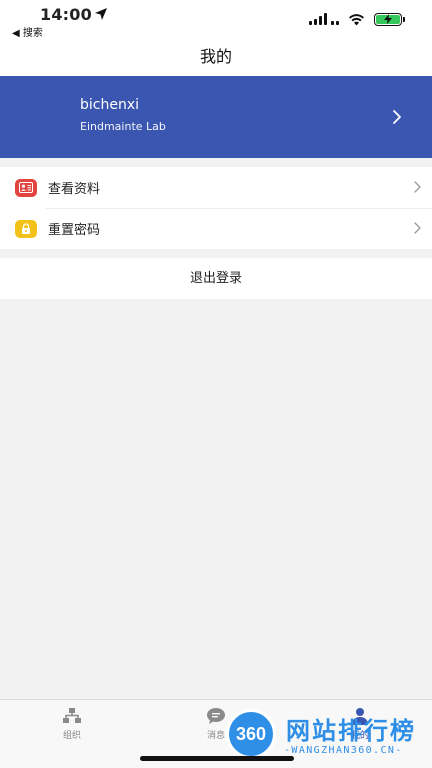  What do you see at coordinates (72, 724) in the screenshot?
I see `tab-organization: 组织` at bounding box center [72, 724].